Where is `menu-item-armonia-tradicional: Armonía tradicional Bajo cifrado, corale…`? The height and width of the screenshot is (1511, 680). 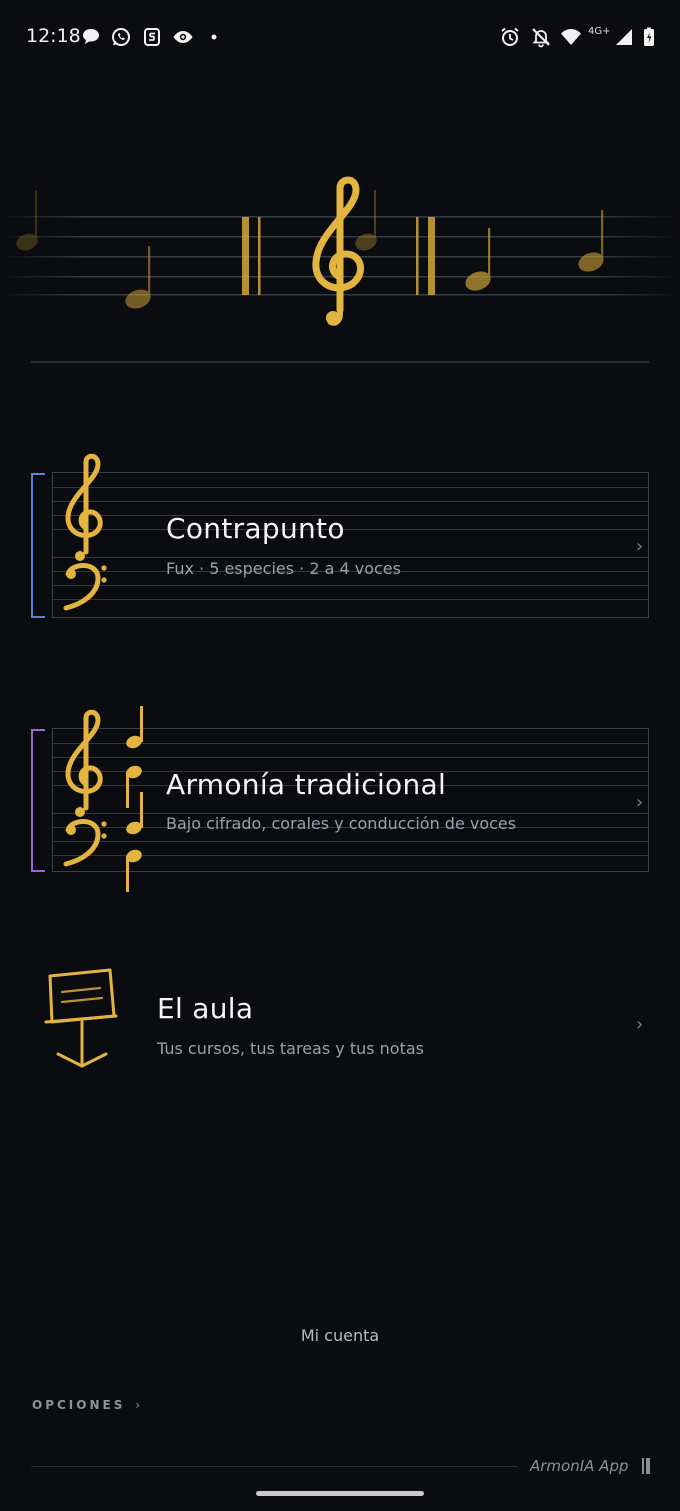
menu-item-armonia-tradicional: Armonía tradicional Bajo cifrado, corale… is located at coordinates (340, 799).